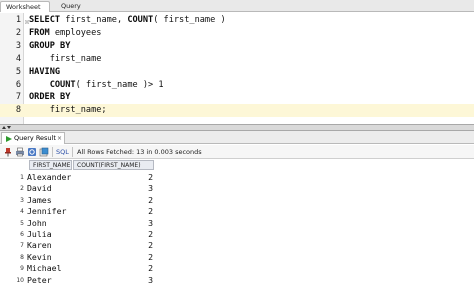 The width and height of the screenshot is (474, 288). What do you see at coordinates (25, 6) in the screenshot?
I see `tab-worksheet: Worksheet` at bounding box center [25, 6].